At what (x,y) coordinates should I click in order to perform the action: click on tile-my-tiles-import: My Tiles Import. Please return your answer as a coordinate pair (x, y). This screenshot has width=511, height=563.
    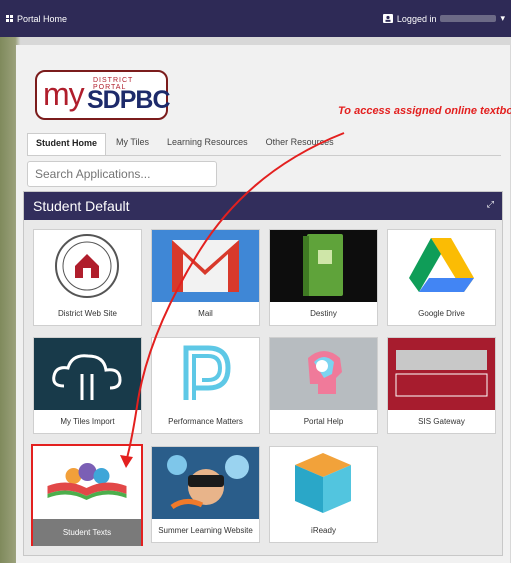
    Looking at the image, I should click on (87, 385).